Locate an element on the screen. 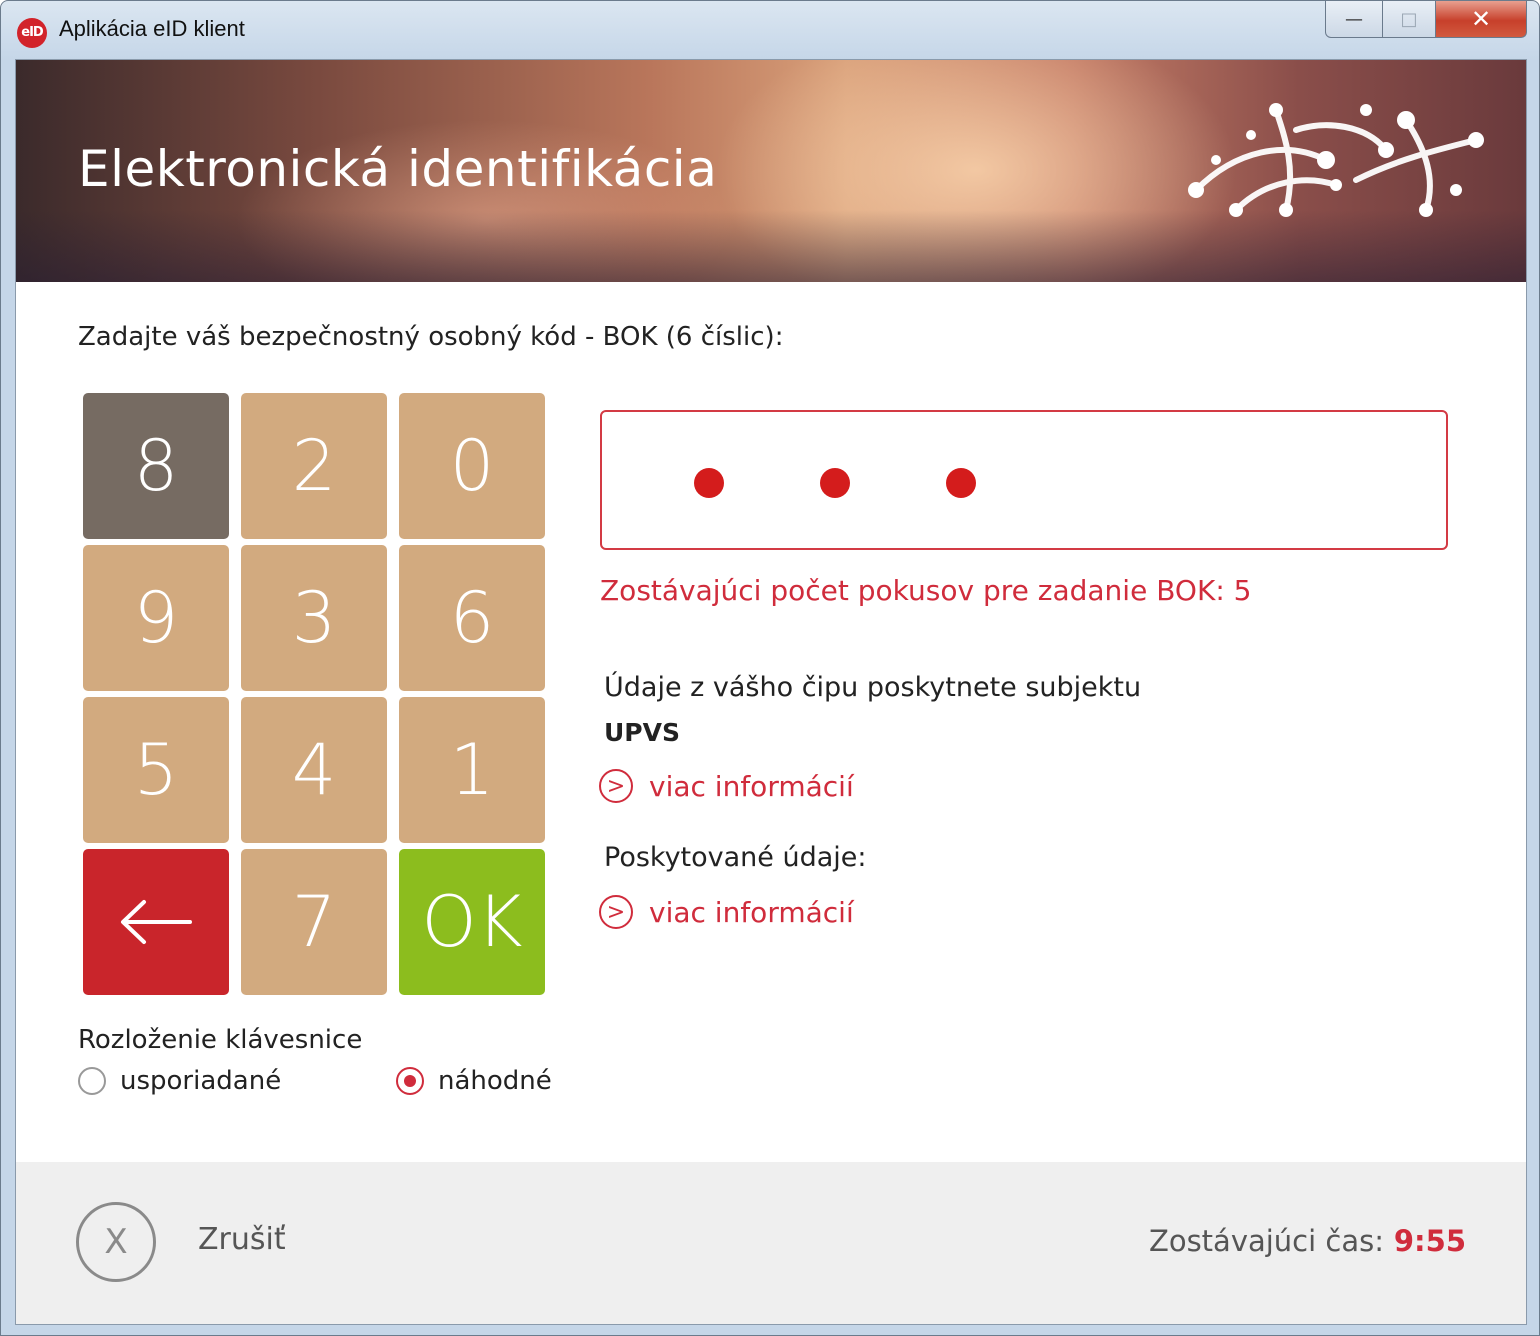 The height and width of the screenshot is (1336, 1540). recipient-more-info-link: > viac informácií is located at coordinates (726, 786).